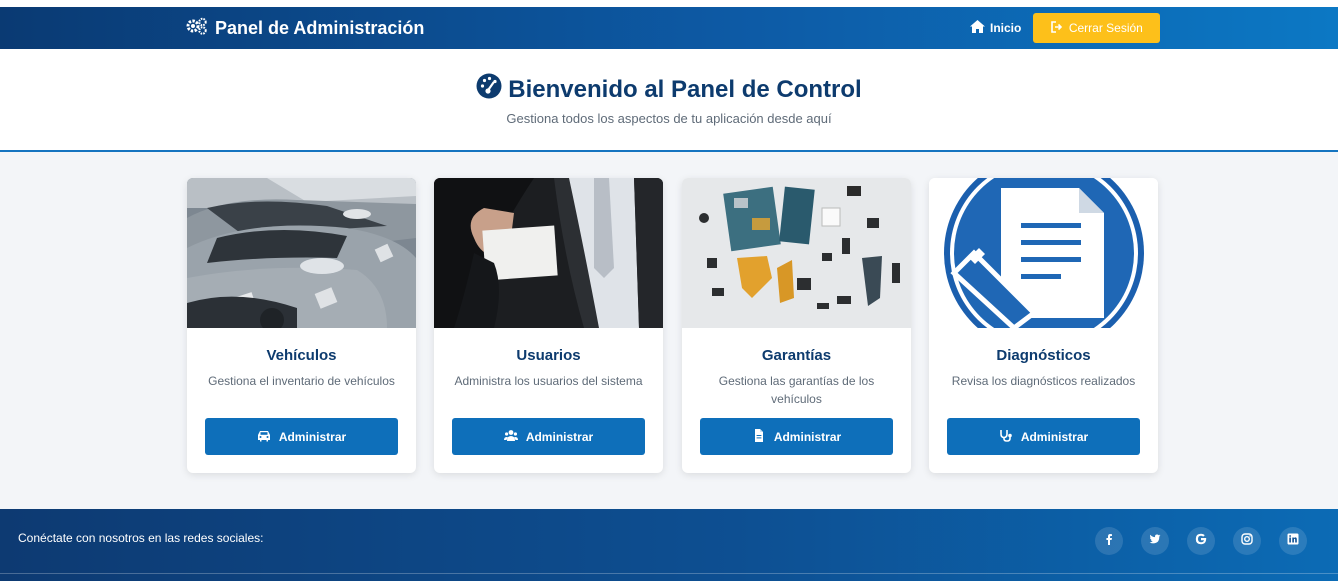 The image size is (1338, 581). Describe the element at coordinates (320, 27) in the screenshot. I see `brand-title: Panel de Administración` at that location.